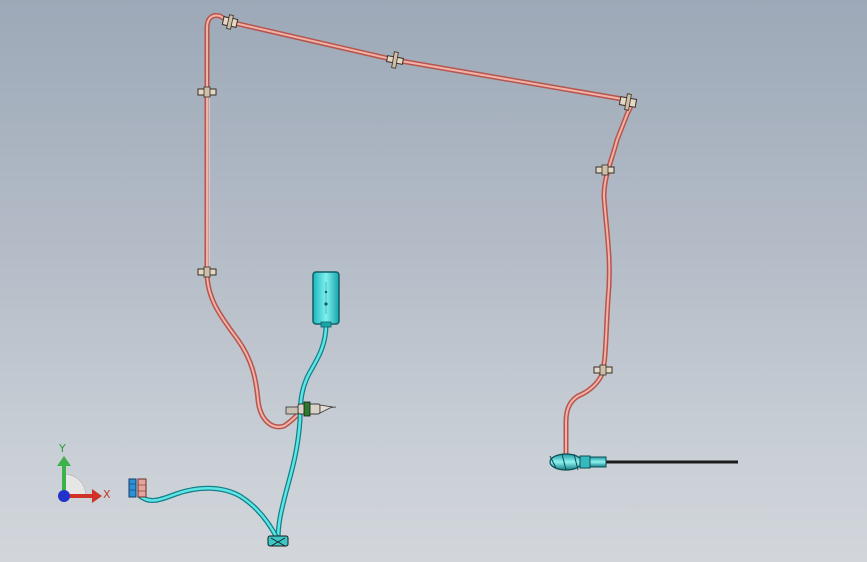 This screenshot has width=867, height=562. Describe the element at coordinates (311, 409) in the screenshot. I see `inline-fitting` at that location.